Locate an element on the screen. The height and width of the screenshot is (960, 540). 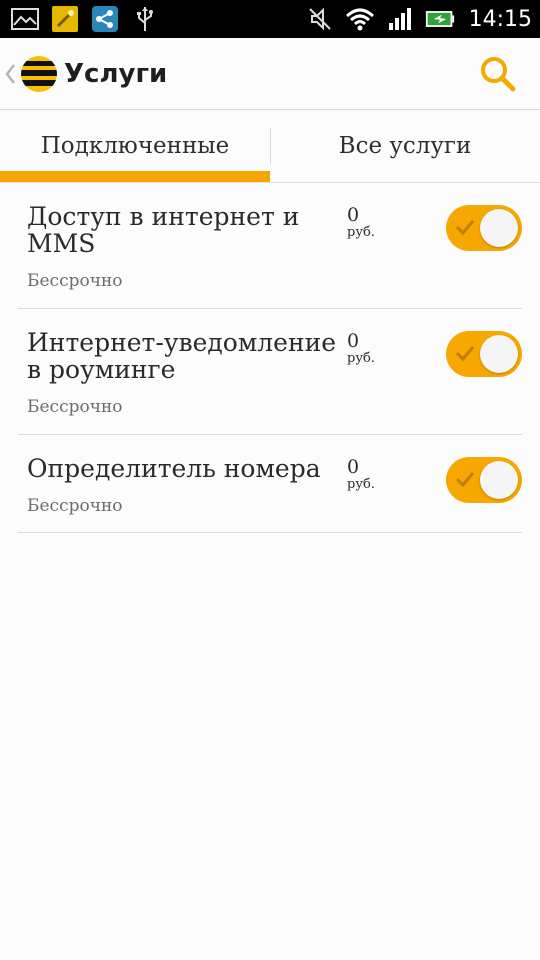
search-icon is located at coordinates (498, 74).